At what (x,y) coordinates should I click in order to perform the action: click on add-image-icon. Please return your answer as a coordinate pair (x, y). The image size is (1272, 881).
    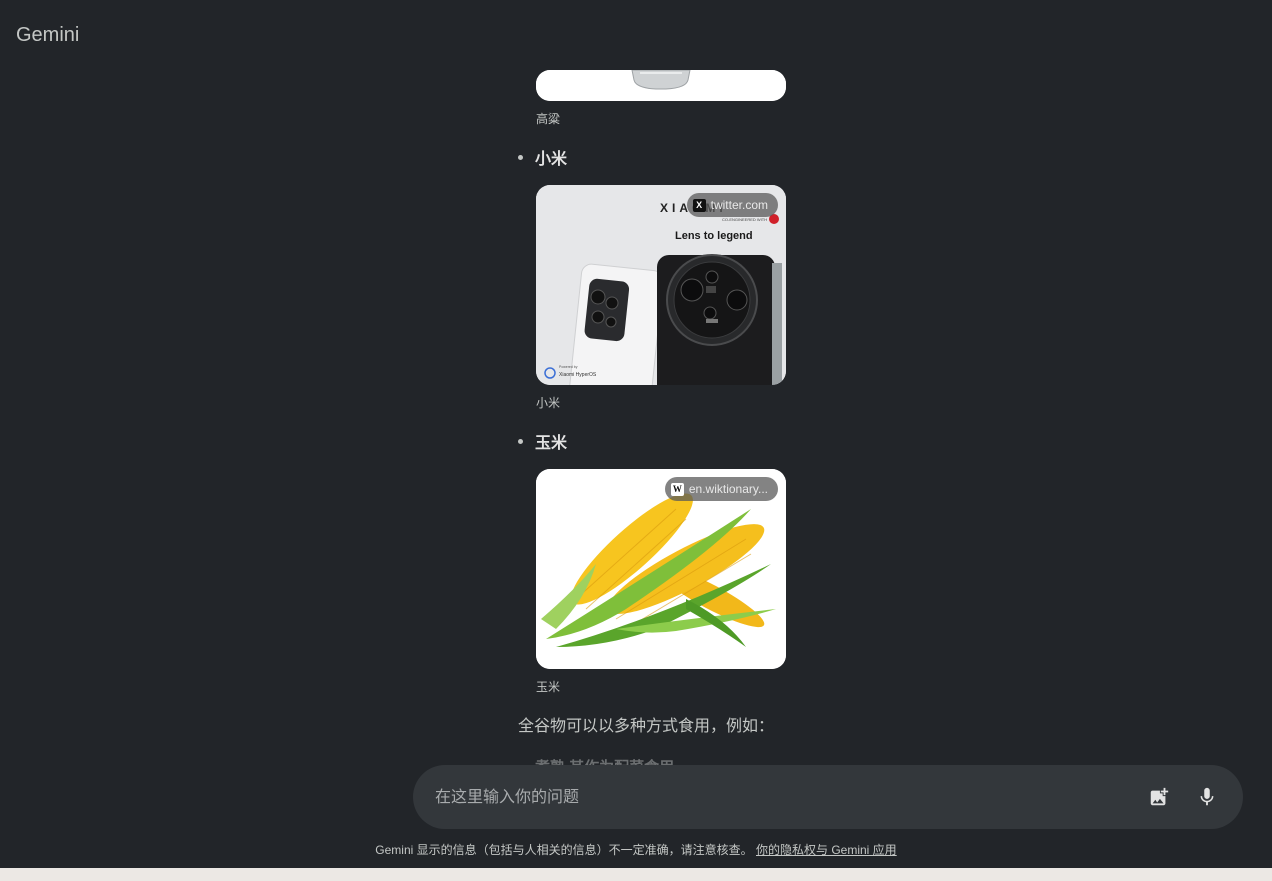
    Looking at the image, I should click on (1159, 796).